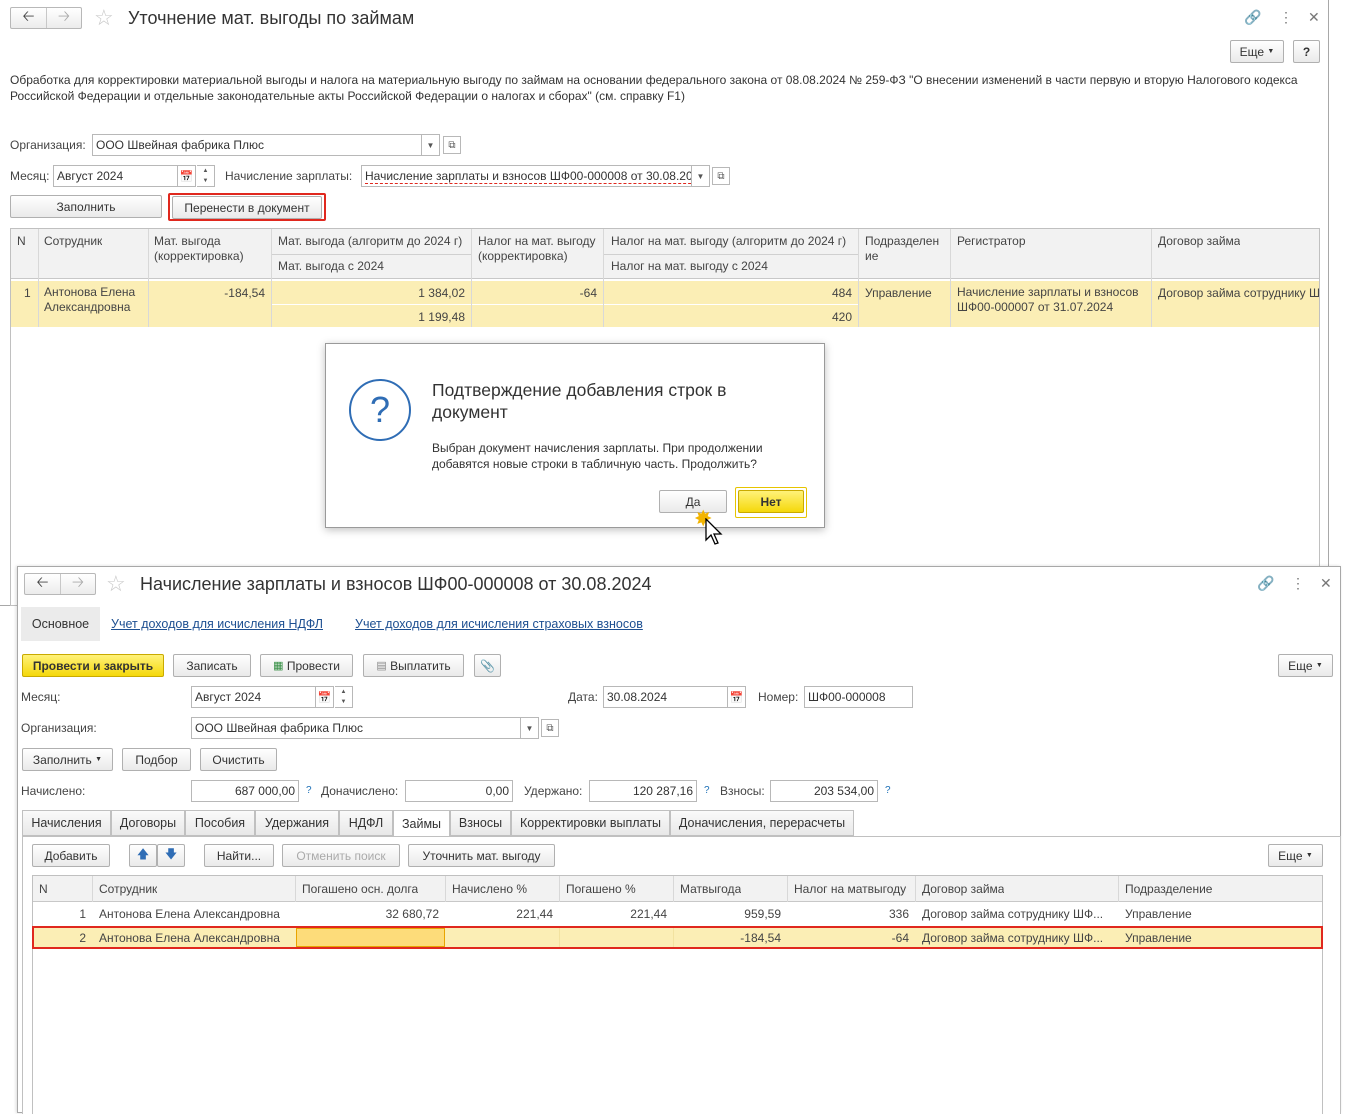 The width and height of the screenshot is (1347, 1114). I want to click on col-tax-corr: Налог на мат. выгоду (корректировка), so click(543, 249).